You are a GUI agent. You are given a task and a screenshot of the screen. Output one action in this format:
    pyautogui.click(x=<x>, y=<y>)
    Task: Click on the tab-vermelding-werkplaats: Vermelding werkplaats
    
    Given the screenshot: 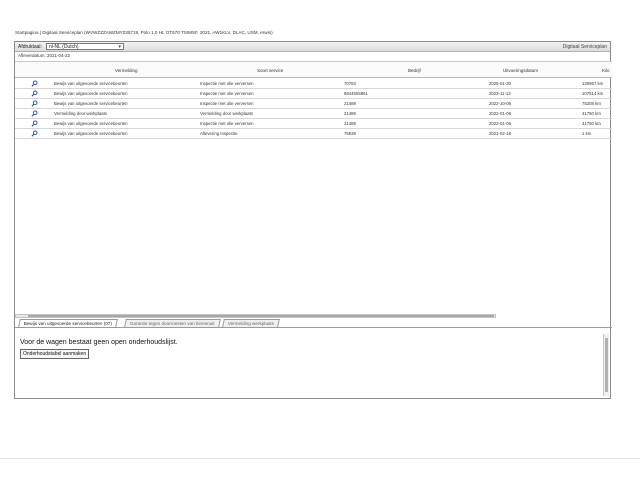 What is the action you would take?
    pyautogui.click(x=251, y=323)
    